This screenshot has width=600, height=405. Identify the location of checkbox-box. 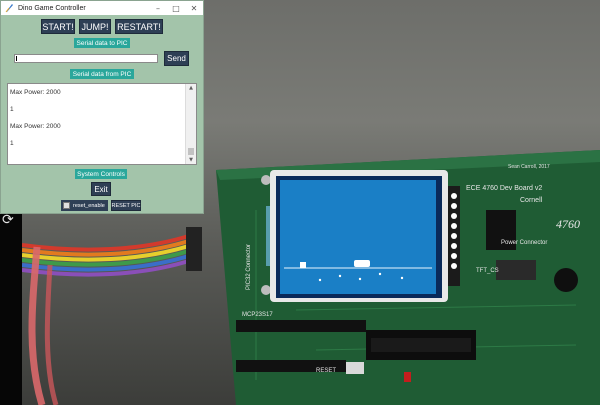
(66, 205).